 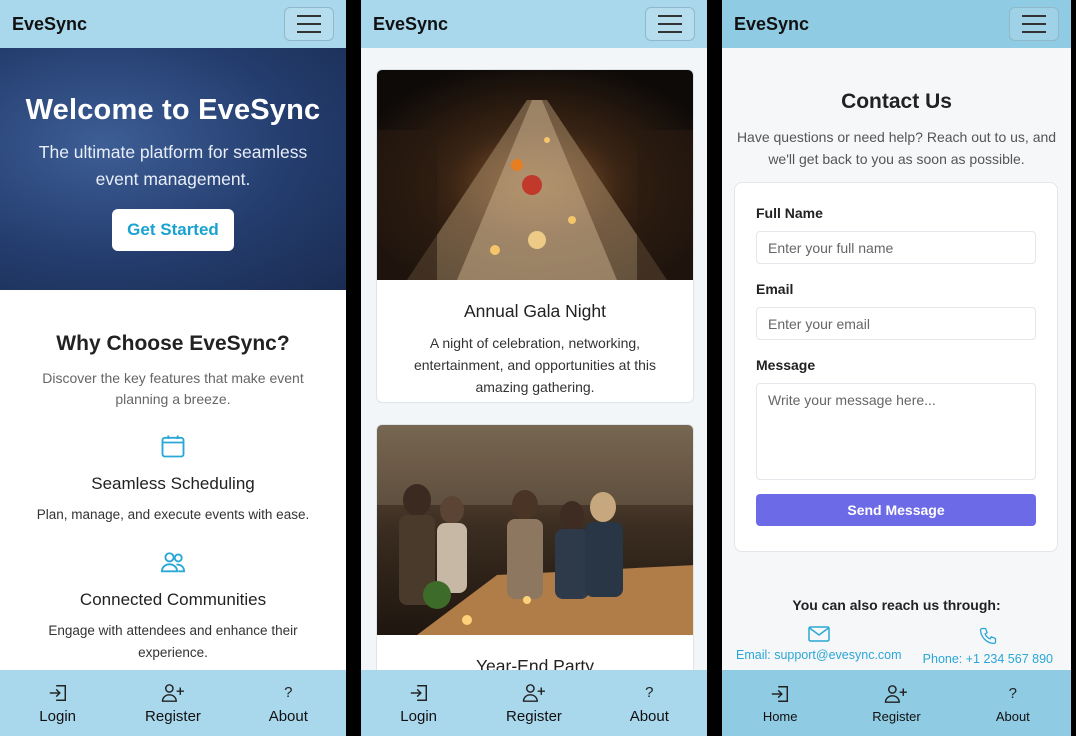 What do you see at coordinates (896, 605) in the screenshot?
I see `reach-title: You can also reach us through:` at bounding box center [896, 605].